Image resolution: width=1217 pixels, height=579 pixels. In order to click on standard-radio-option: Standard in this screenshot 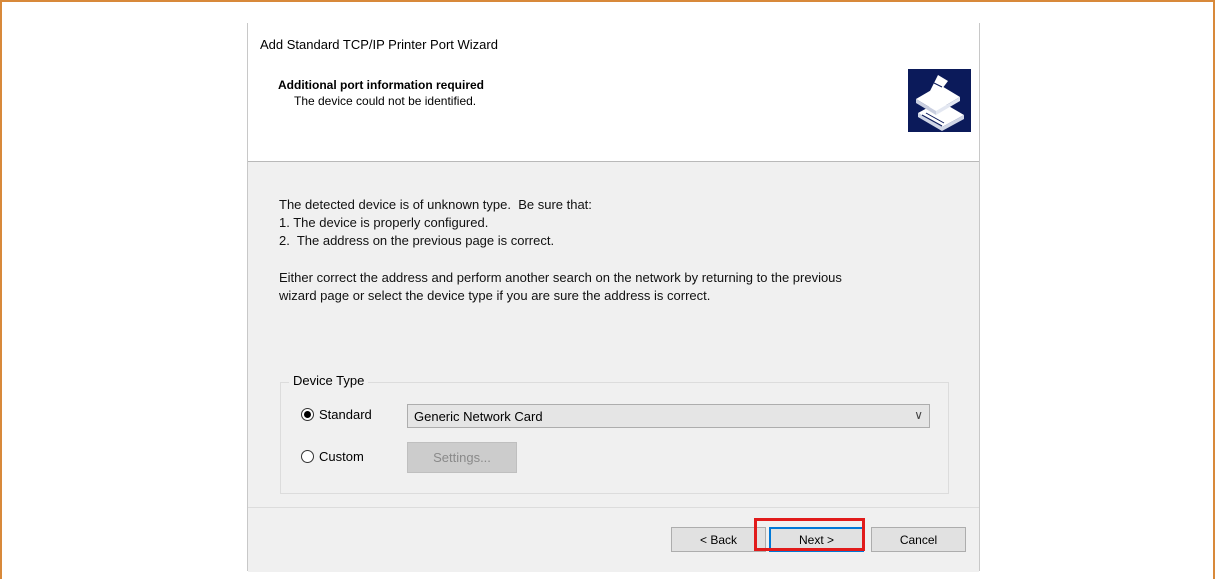, I will do `click(336, 414)`.